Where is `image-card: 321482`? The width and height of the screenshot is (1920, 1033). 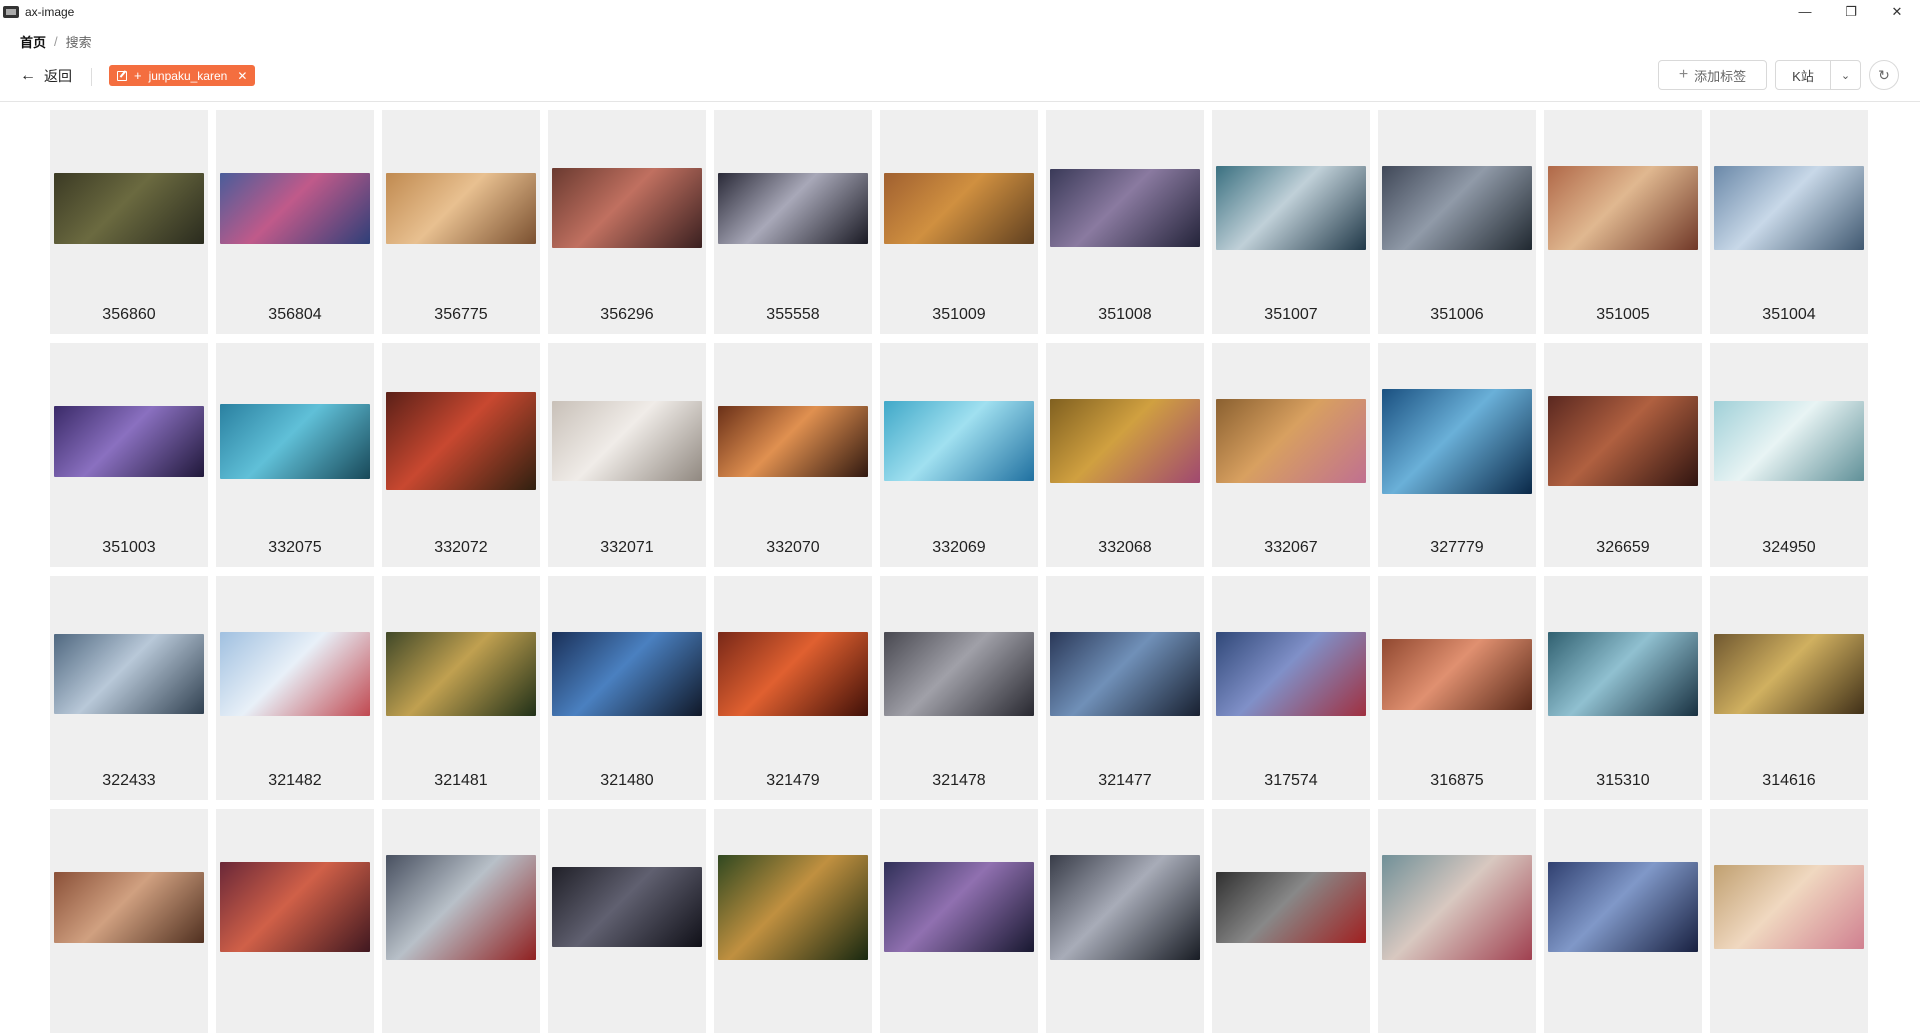
image-card: 321482 is located at coordinates (295, 688).